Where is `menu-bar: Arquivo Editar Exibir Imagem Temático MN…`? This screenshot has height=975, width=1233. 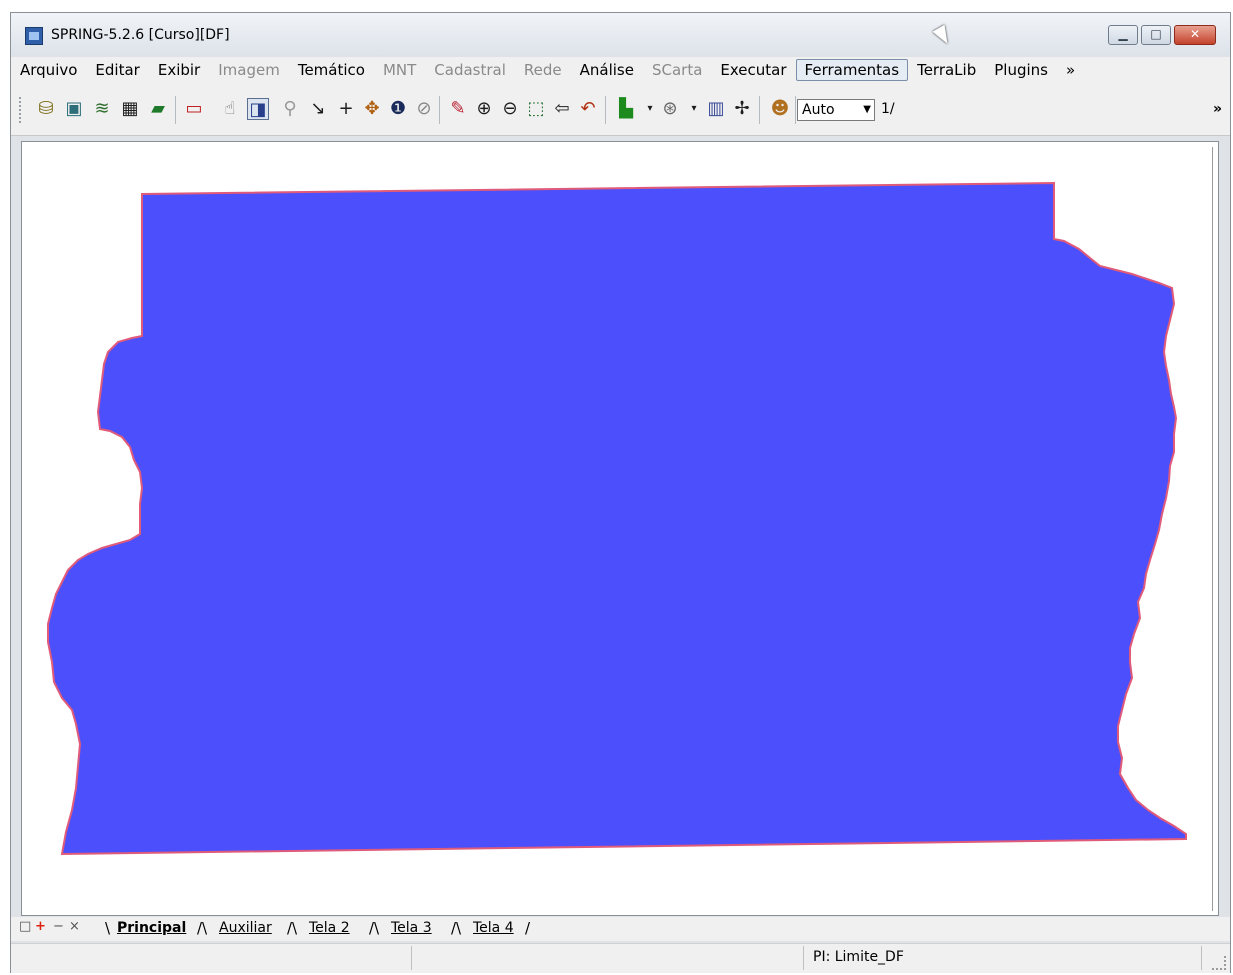
menu-bar: Arquivo Editar Exibir Imagem Temático MN… is located at coordinates (620, 70).